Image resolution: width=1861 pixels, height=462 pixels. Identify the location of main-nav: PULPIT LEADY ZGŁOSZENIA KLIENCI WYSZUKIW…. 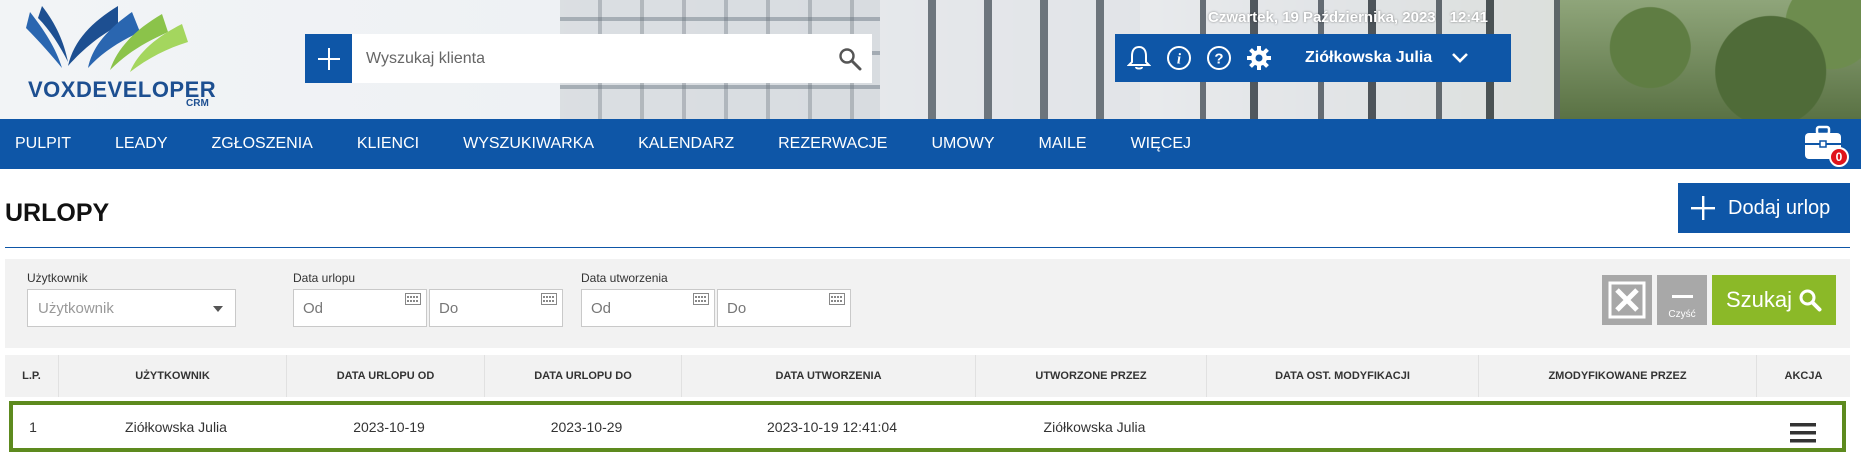
(930, 144).